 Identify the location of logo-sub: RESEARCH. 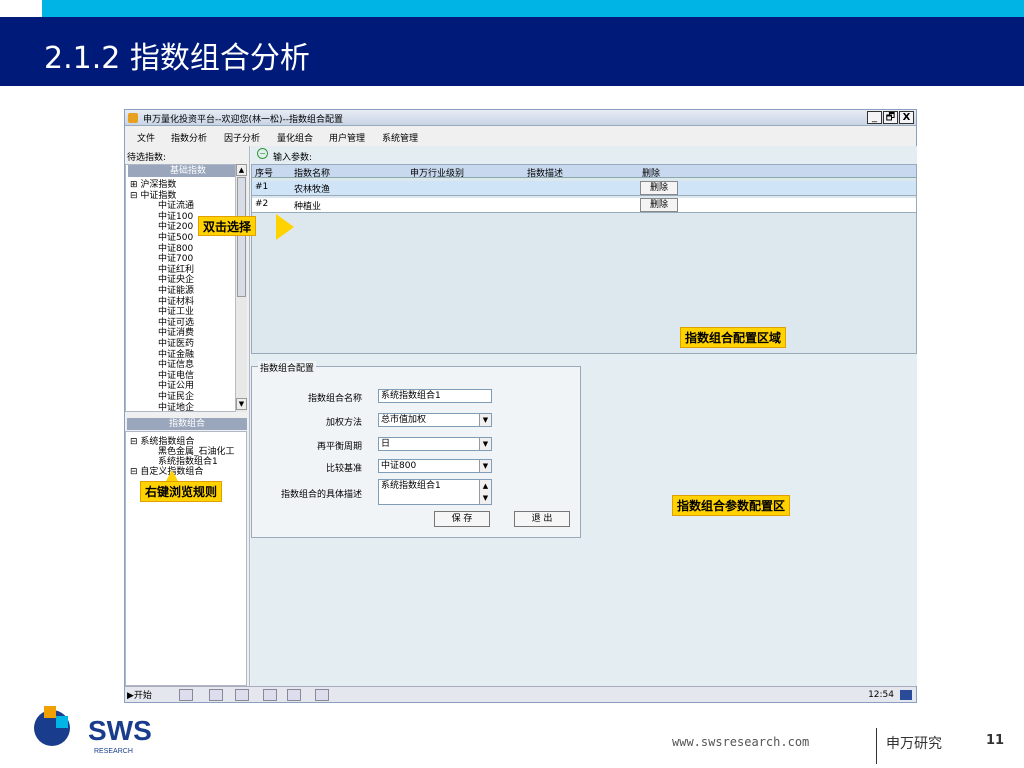
(113, 751).